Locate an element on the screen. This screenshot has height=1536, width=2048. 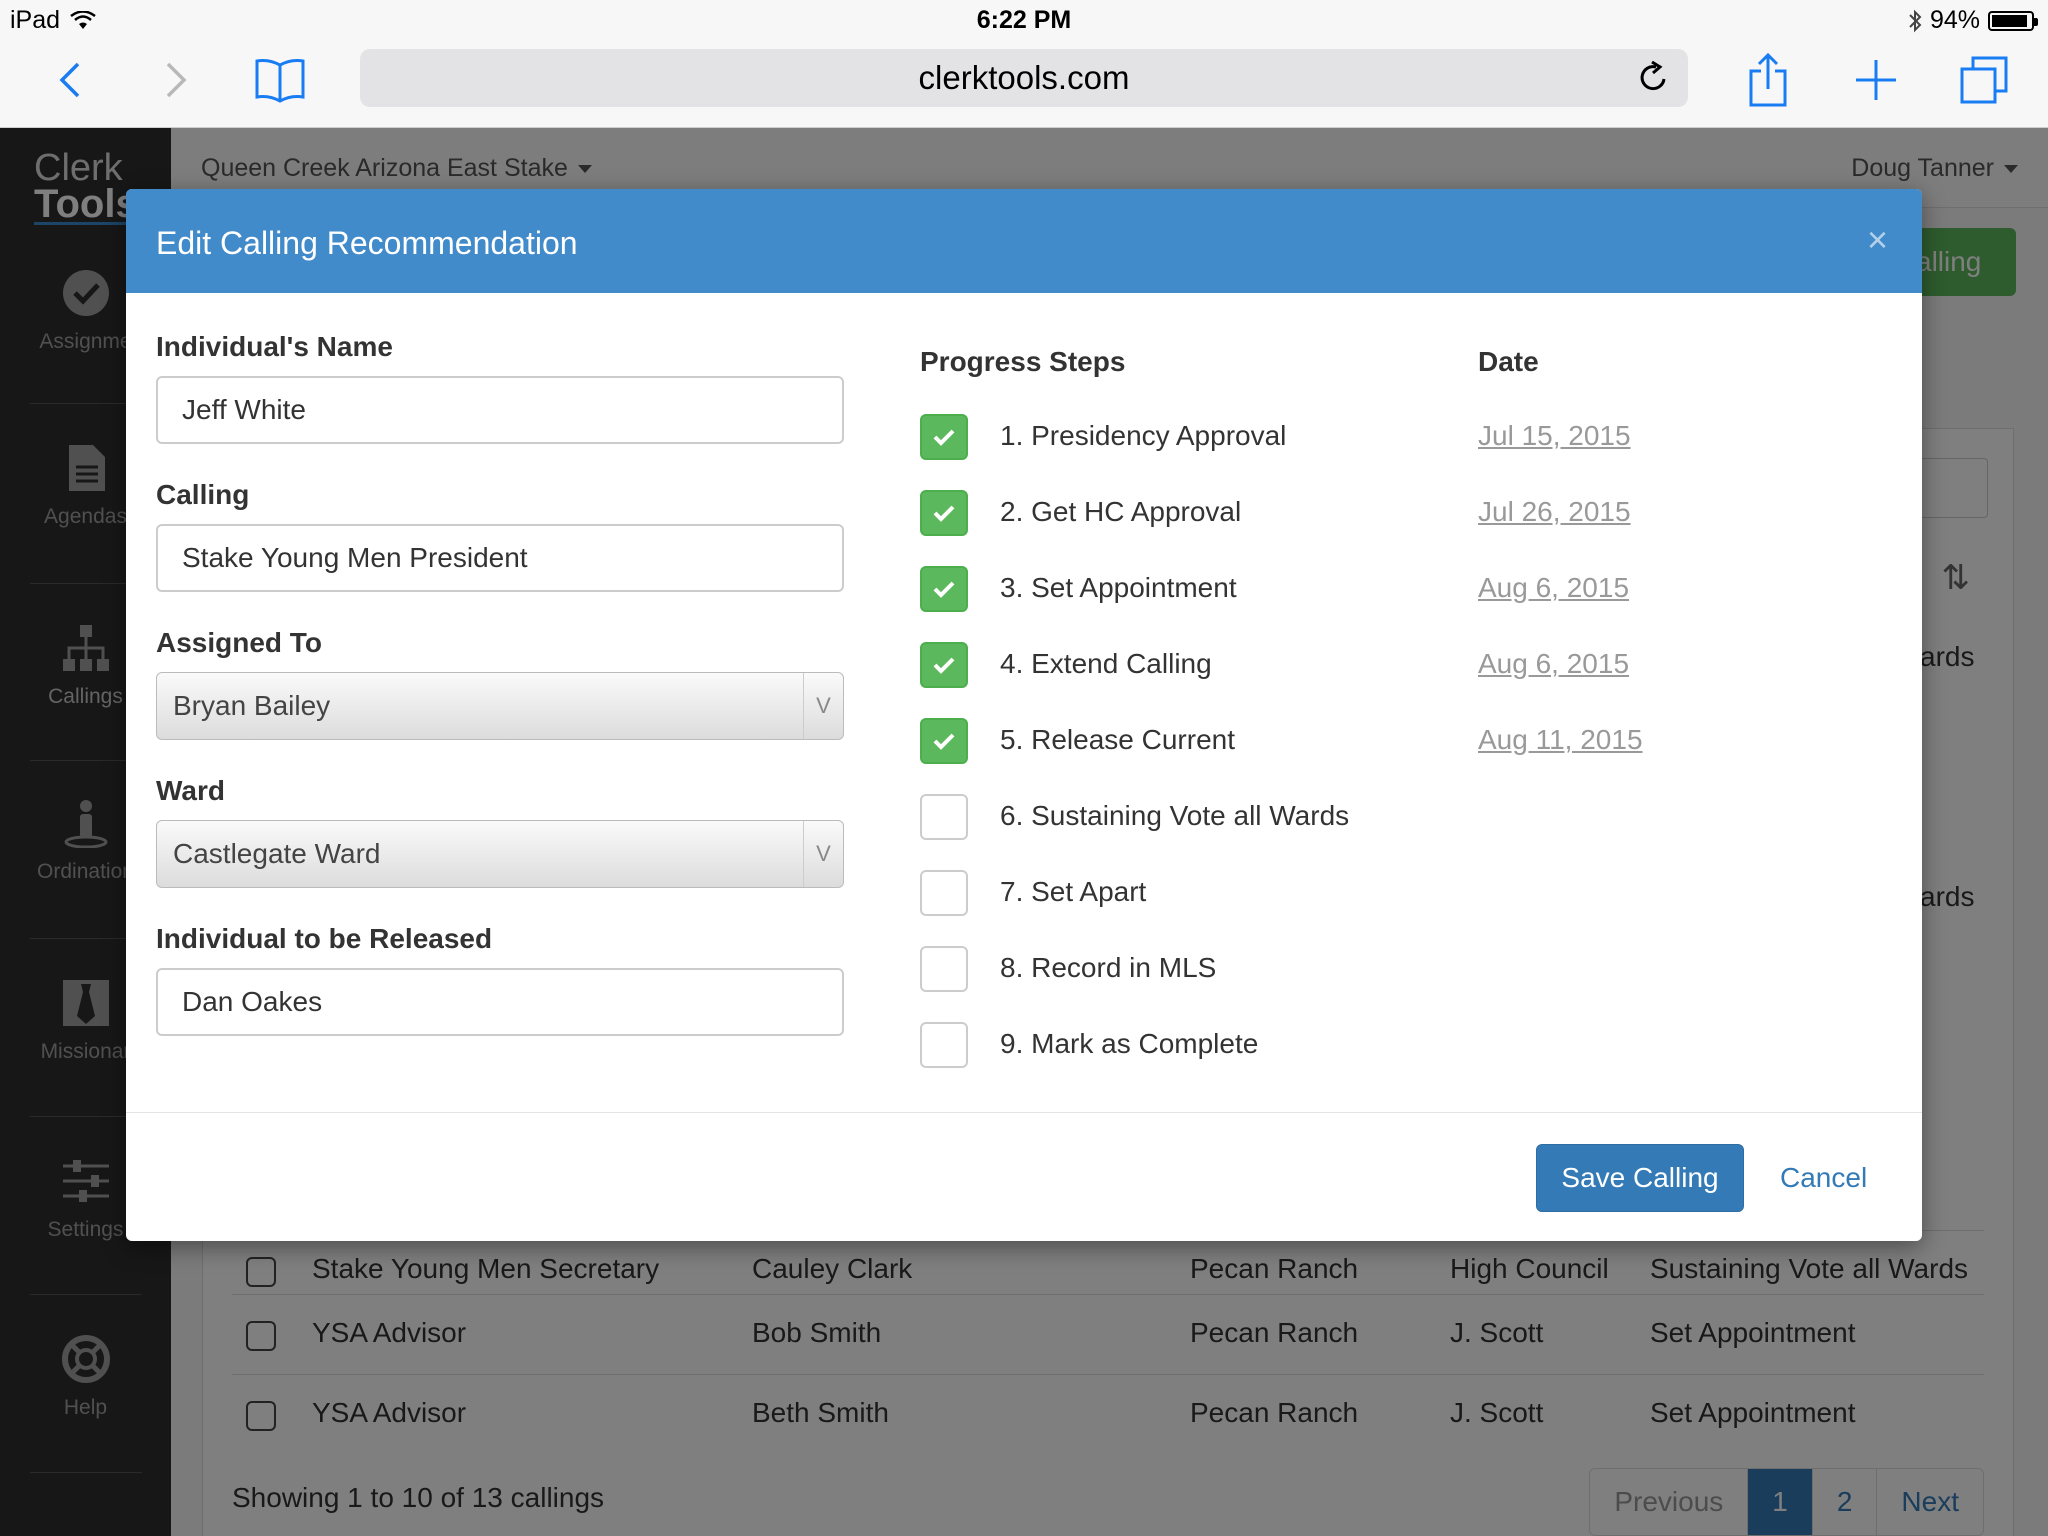
battery-percent: 94% is located at coordinates (1954, 20).